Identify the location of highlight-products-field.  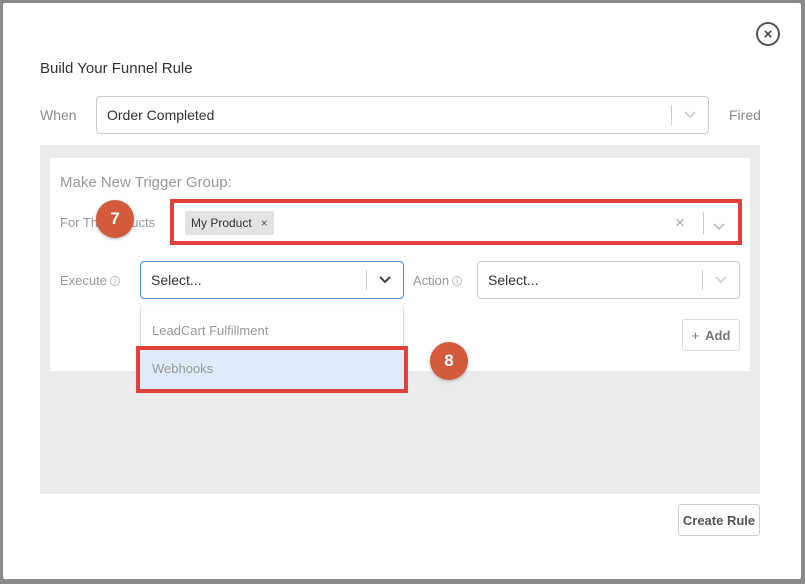
(456, 222).